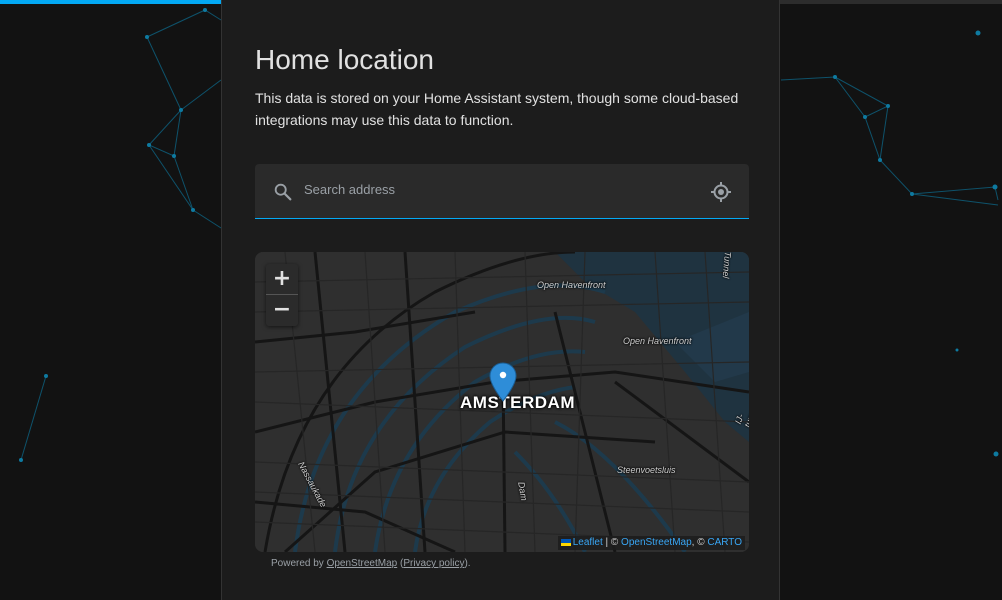  What do you see at coordinates (433, 563) in the screenshot?
I see `privacy-policy-link: Privacy policy` at bounding box center [433, 563].